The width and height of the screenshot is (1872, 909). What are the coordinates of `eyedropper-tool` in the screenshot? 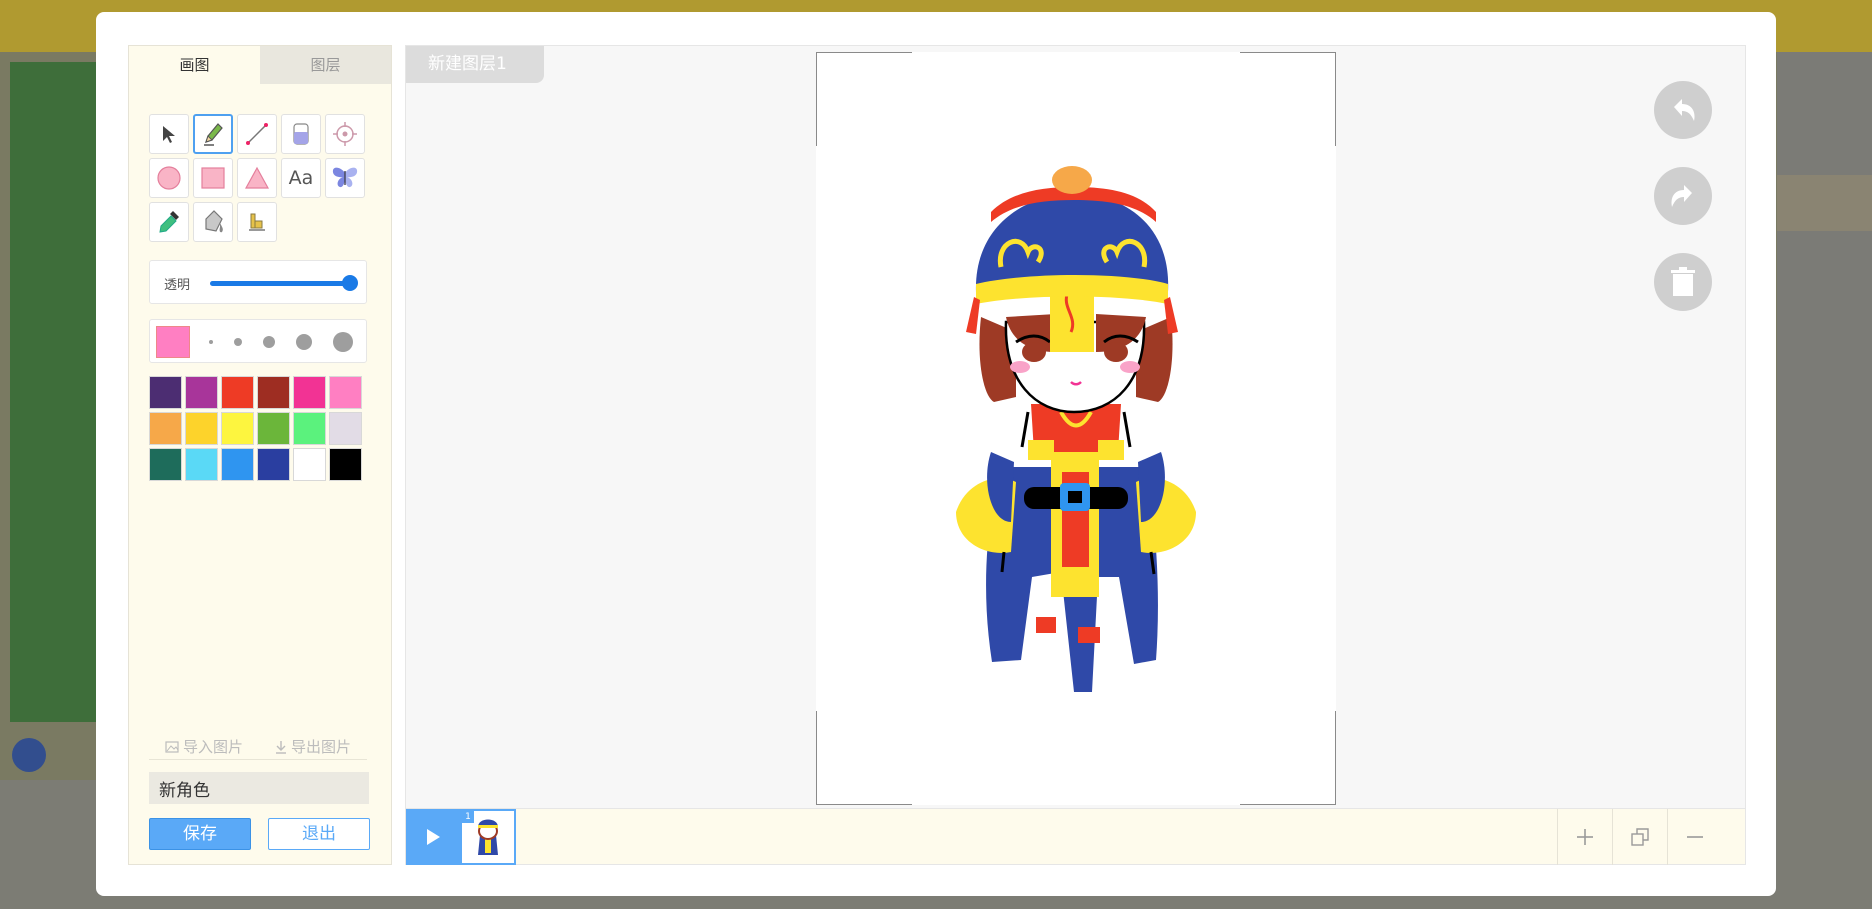 It's located at (169, 222).